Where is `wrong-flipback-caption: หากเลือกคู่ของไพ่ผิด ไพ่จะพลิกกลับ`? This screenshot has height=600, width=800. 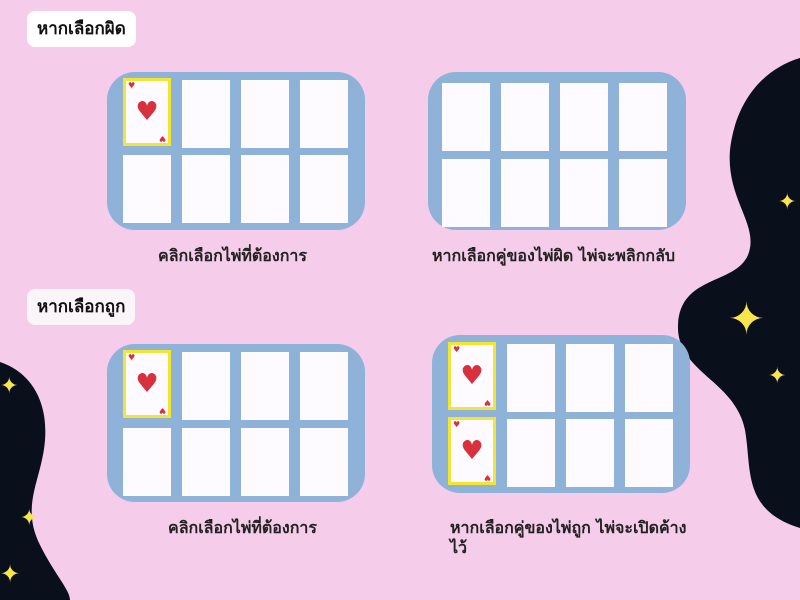 wrong-flipback-caption: หากเลือกคู่ของไพ่ผิด ไพ่จะพลิกกลับ is located at coordinates (554, 255).